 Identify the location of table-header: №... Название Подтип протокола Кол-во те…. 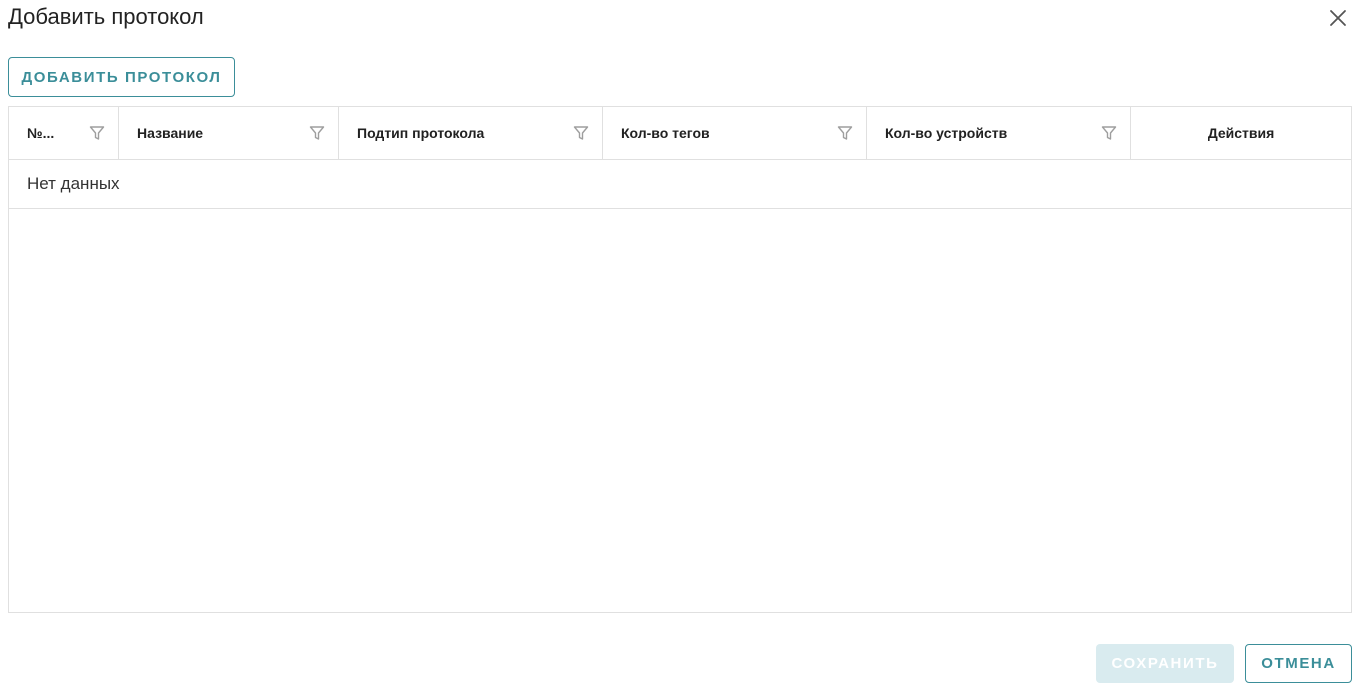
(680, 133).